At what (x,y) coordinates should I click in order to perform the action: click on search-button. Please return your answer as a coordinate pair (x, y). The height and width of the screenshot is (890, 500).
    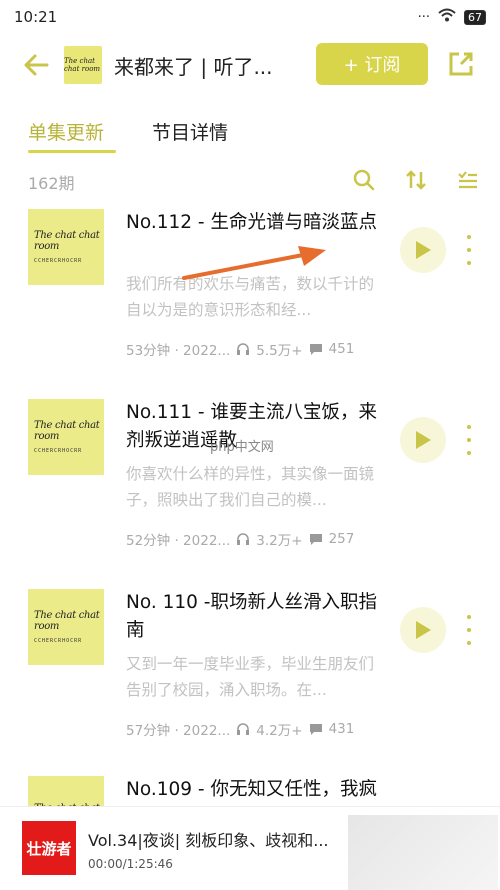
    Looking at the image, I should click on (364, 180).